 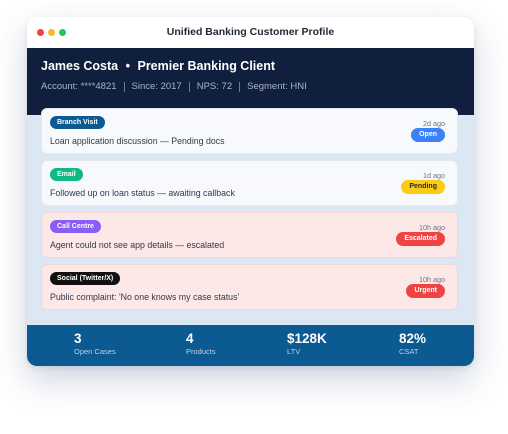 I want to click on stat-label: LTV, so click(x=294, y=351).